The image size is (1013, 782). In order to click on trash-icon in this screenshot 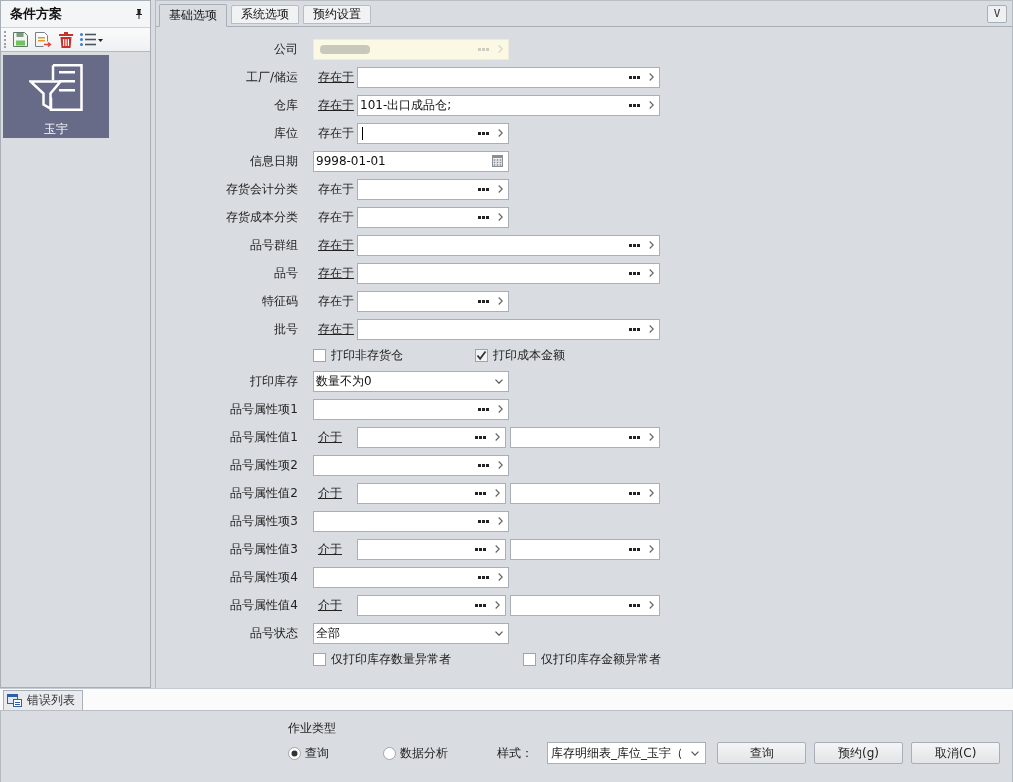, I will do `click(66, 39)`.